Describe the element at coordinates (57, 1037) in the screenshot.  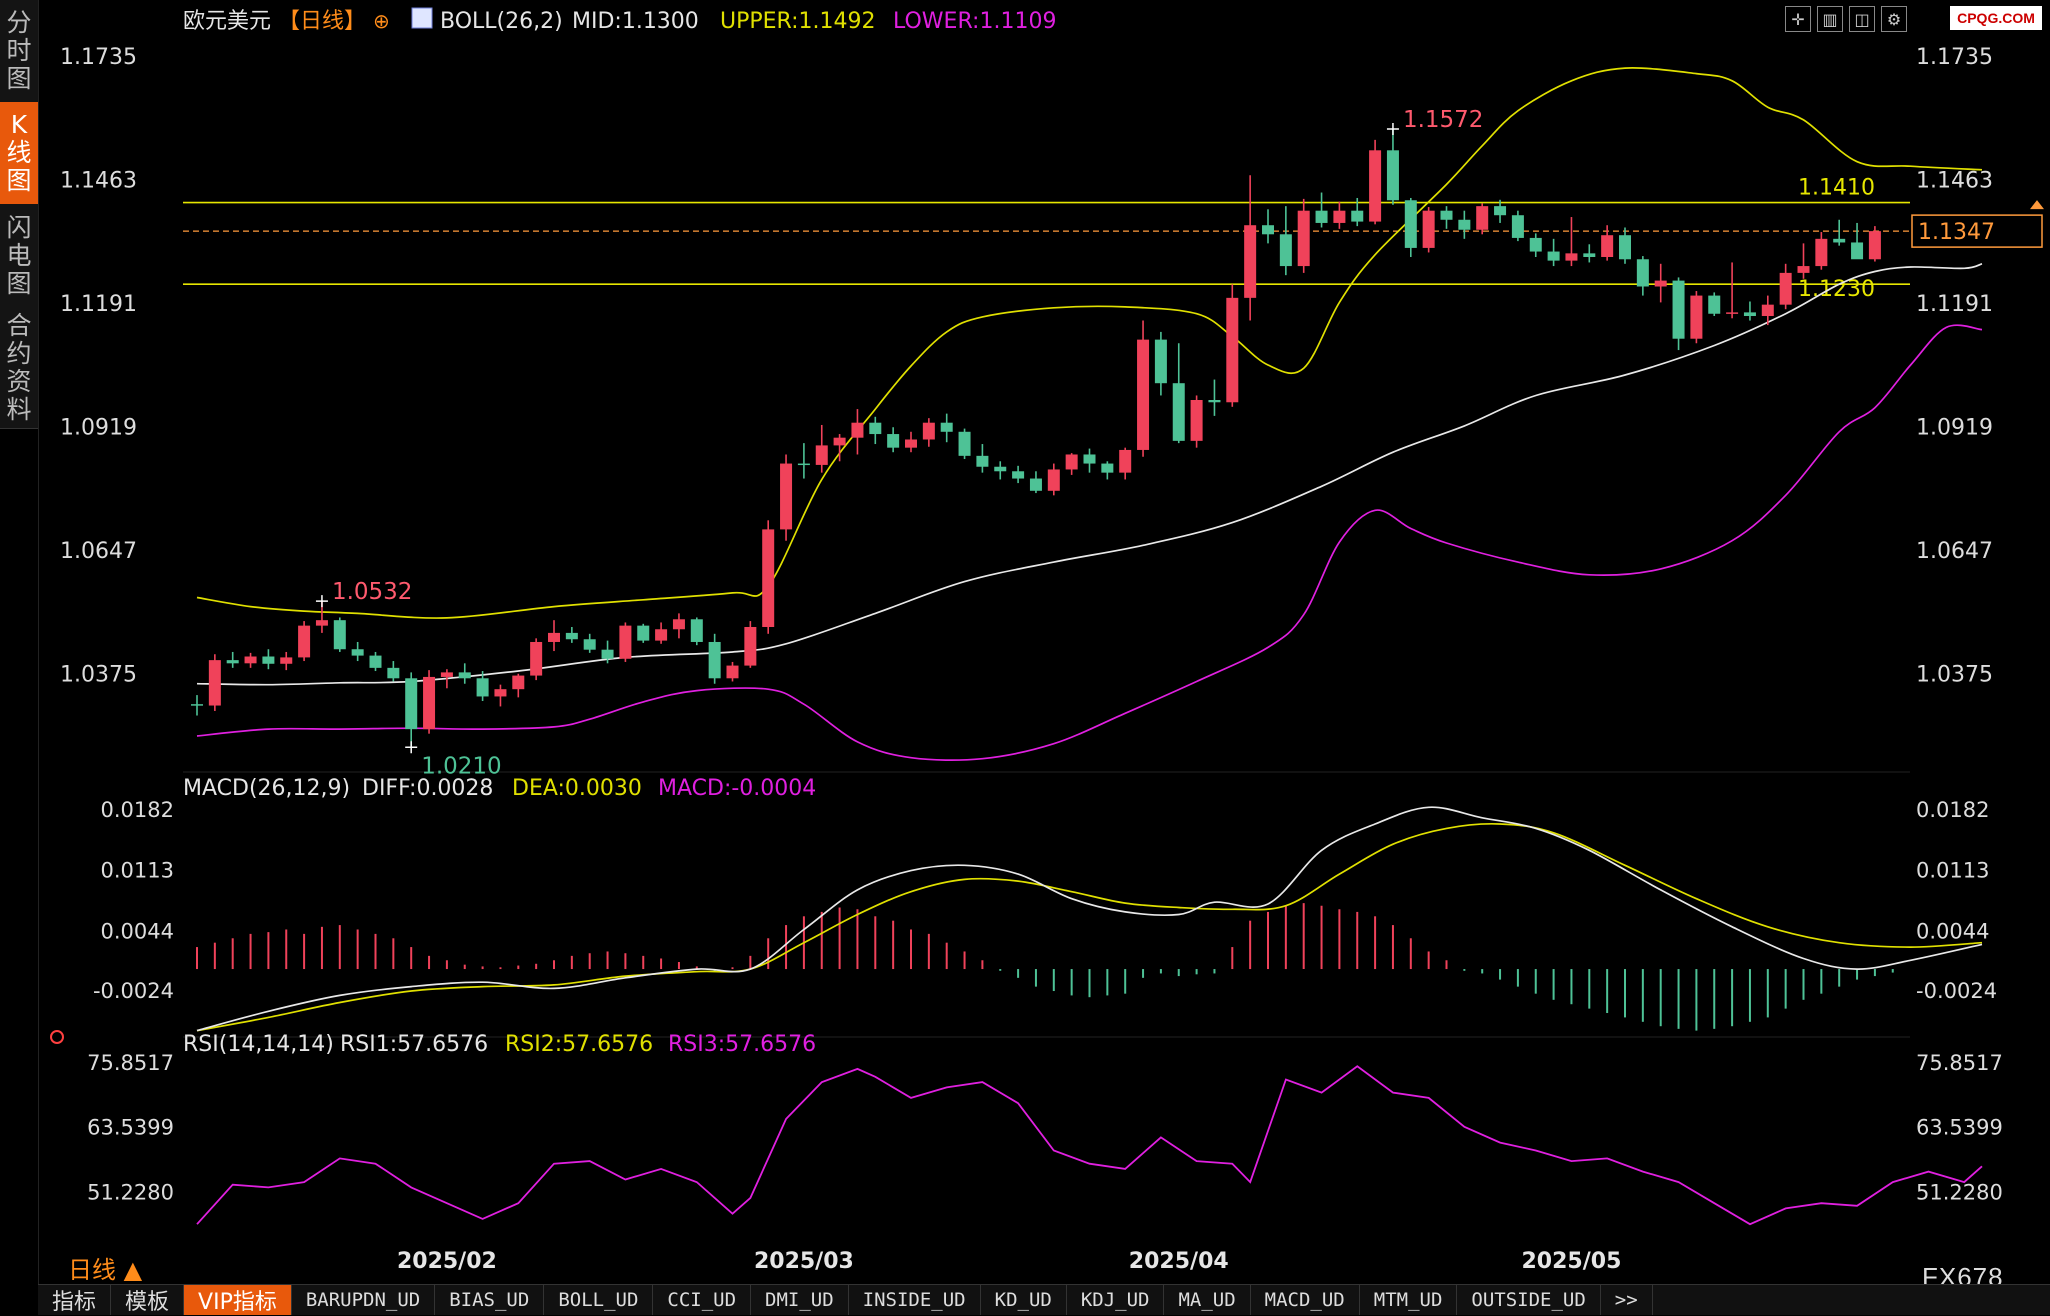
I see `rsi-settings-icon` at that location.